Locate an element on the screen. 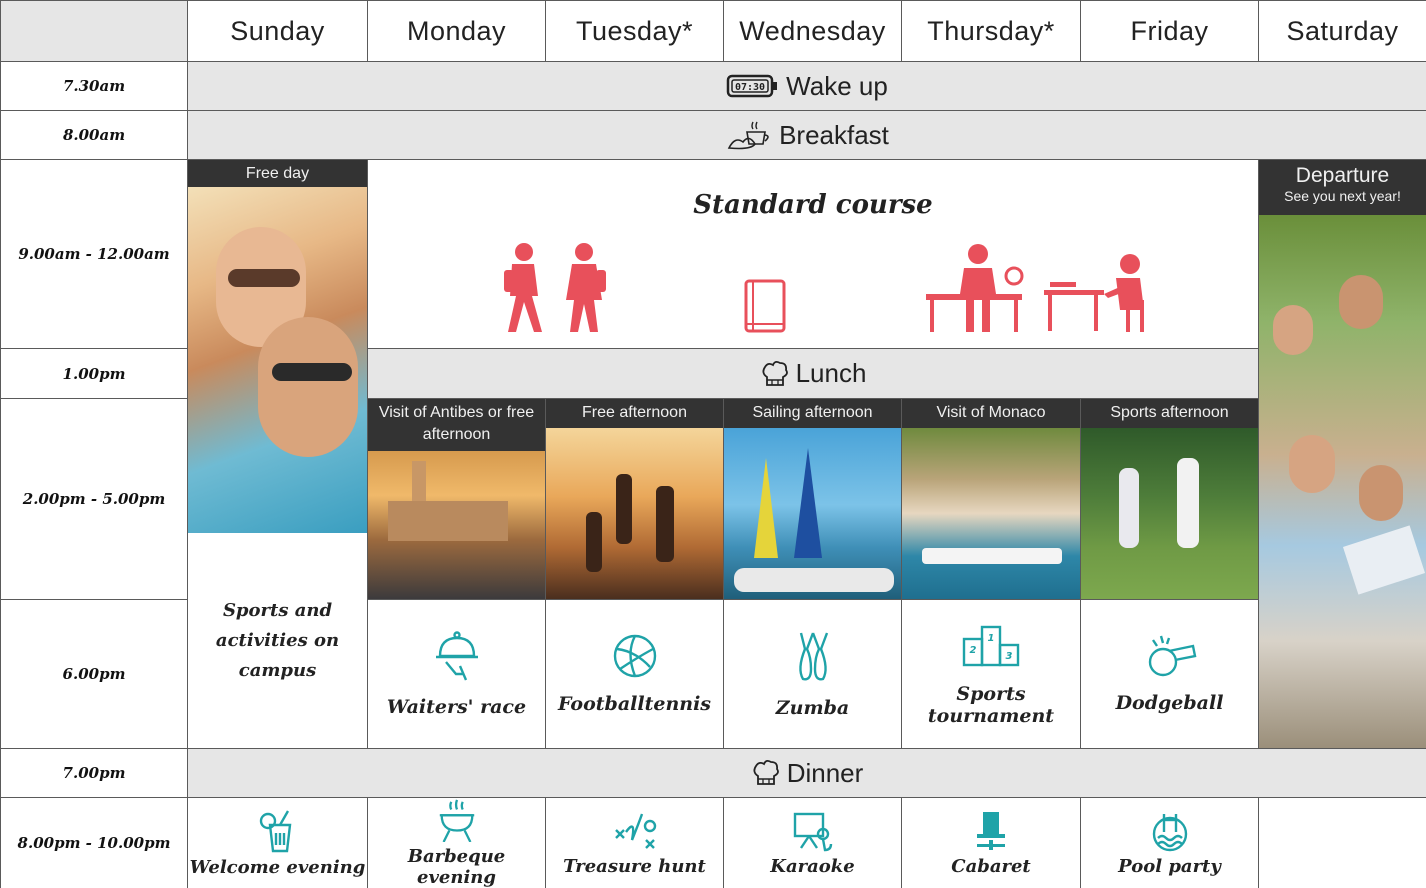 This screenshot has width=1426, height=888. breakfast-icon is located at coordinates (748, 135).